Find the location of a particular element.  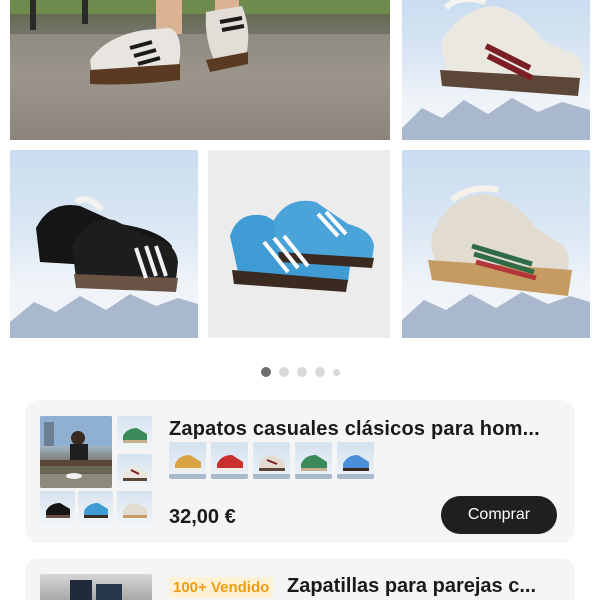

sold-count-badge: 100+ Vendido is located at coordinates (221, 587).